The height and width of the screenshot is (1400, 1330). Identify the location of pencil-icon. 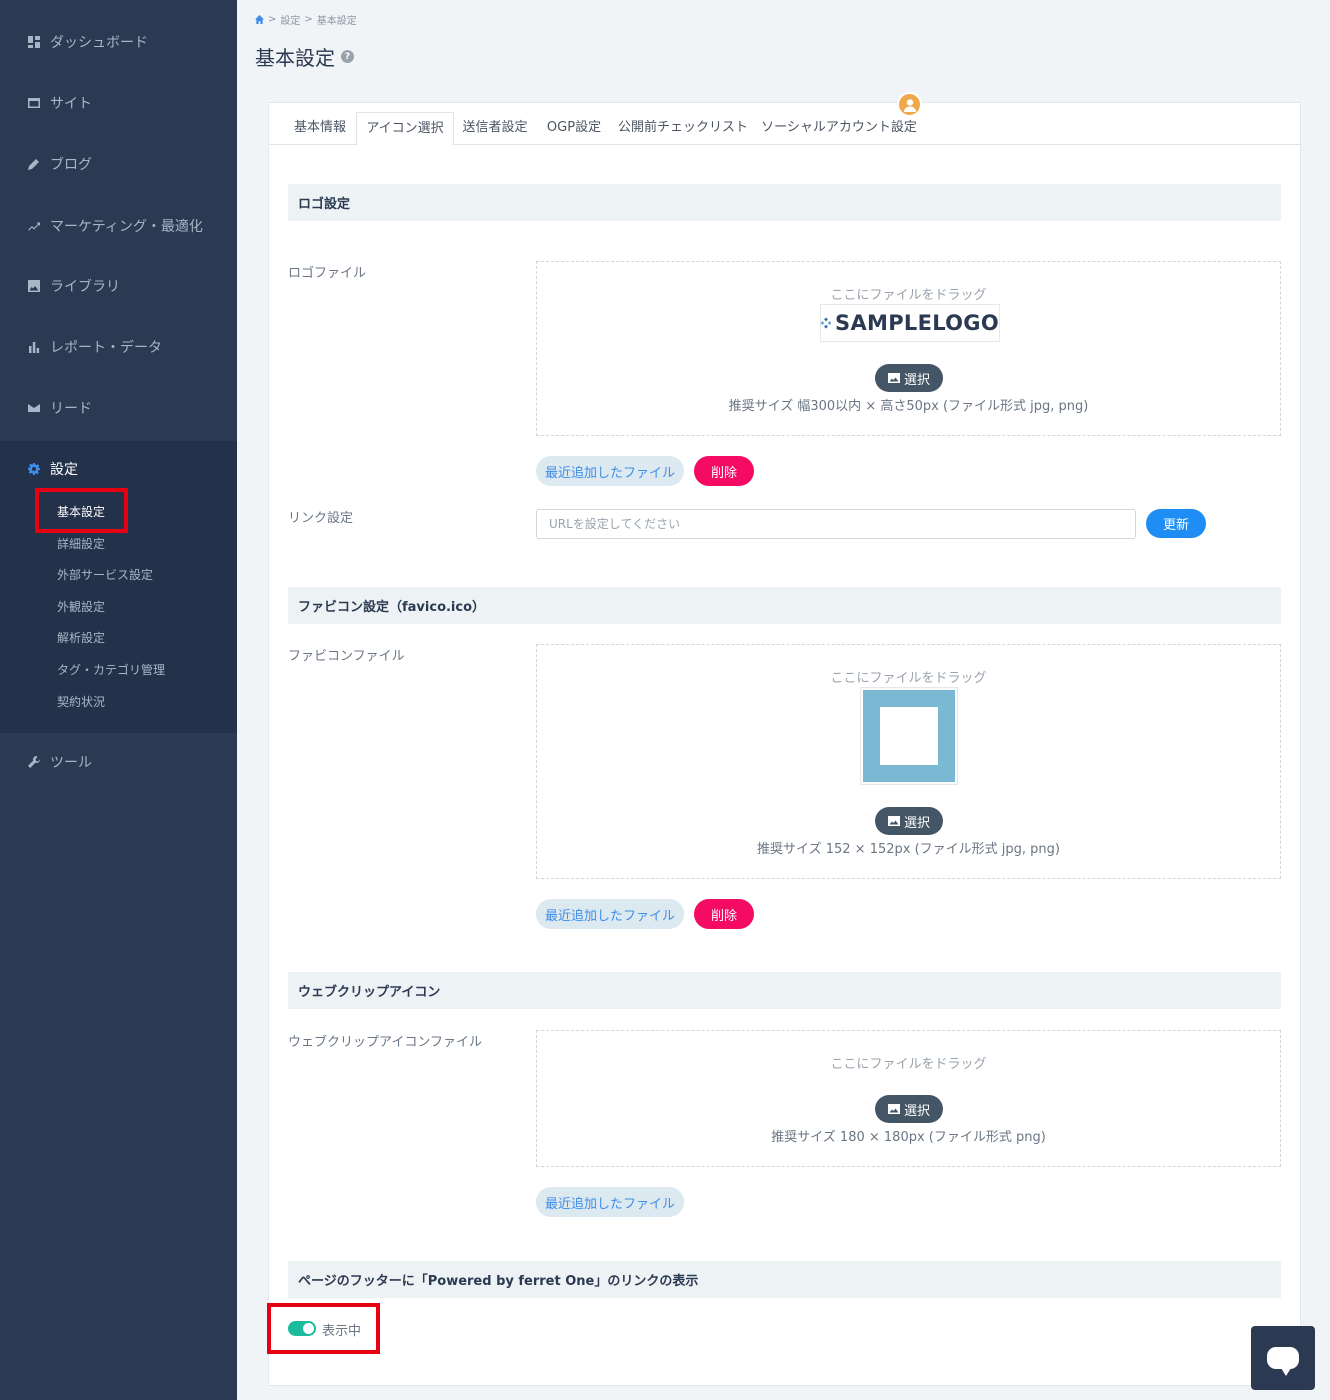
(34, 164).